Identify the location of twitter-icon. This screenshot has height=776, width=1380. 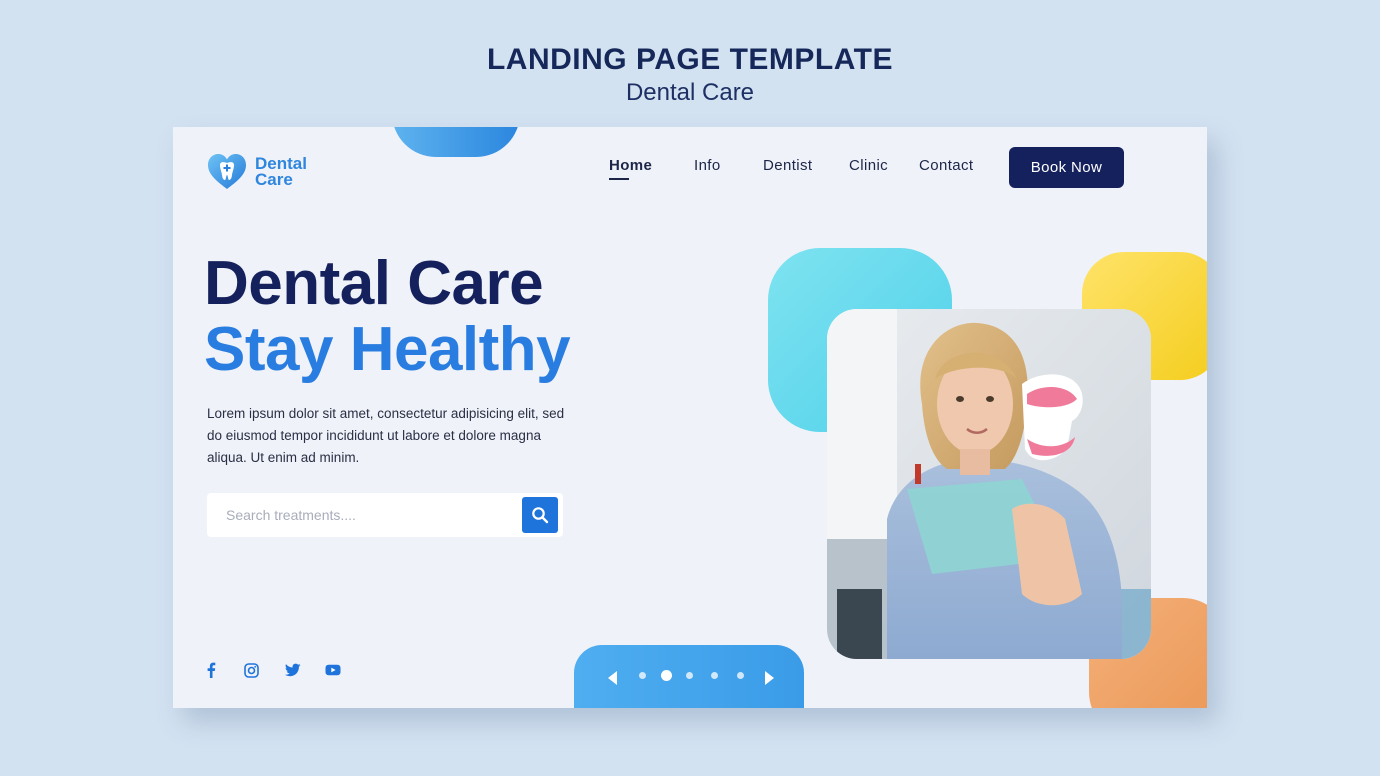
(293, 670).